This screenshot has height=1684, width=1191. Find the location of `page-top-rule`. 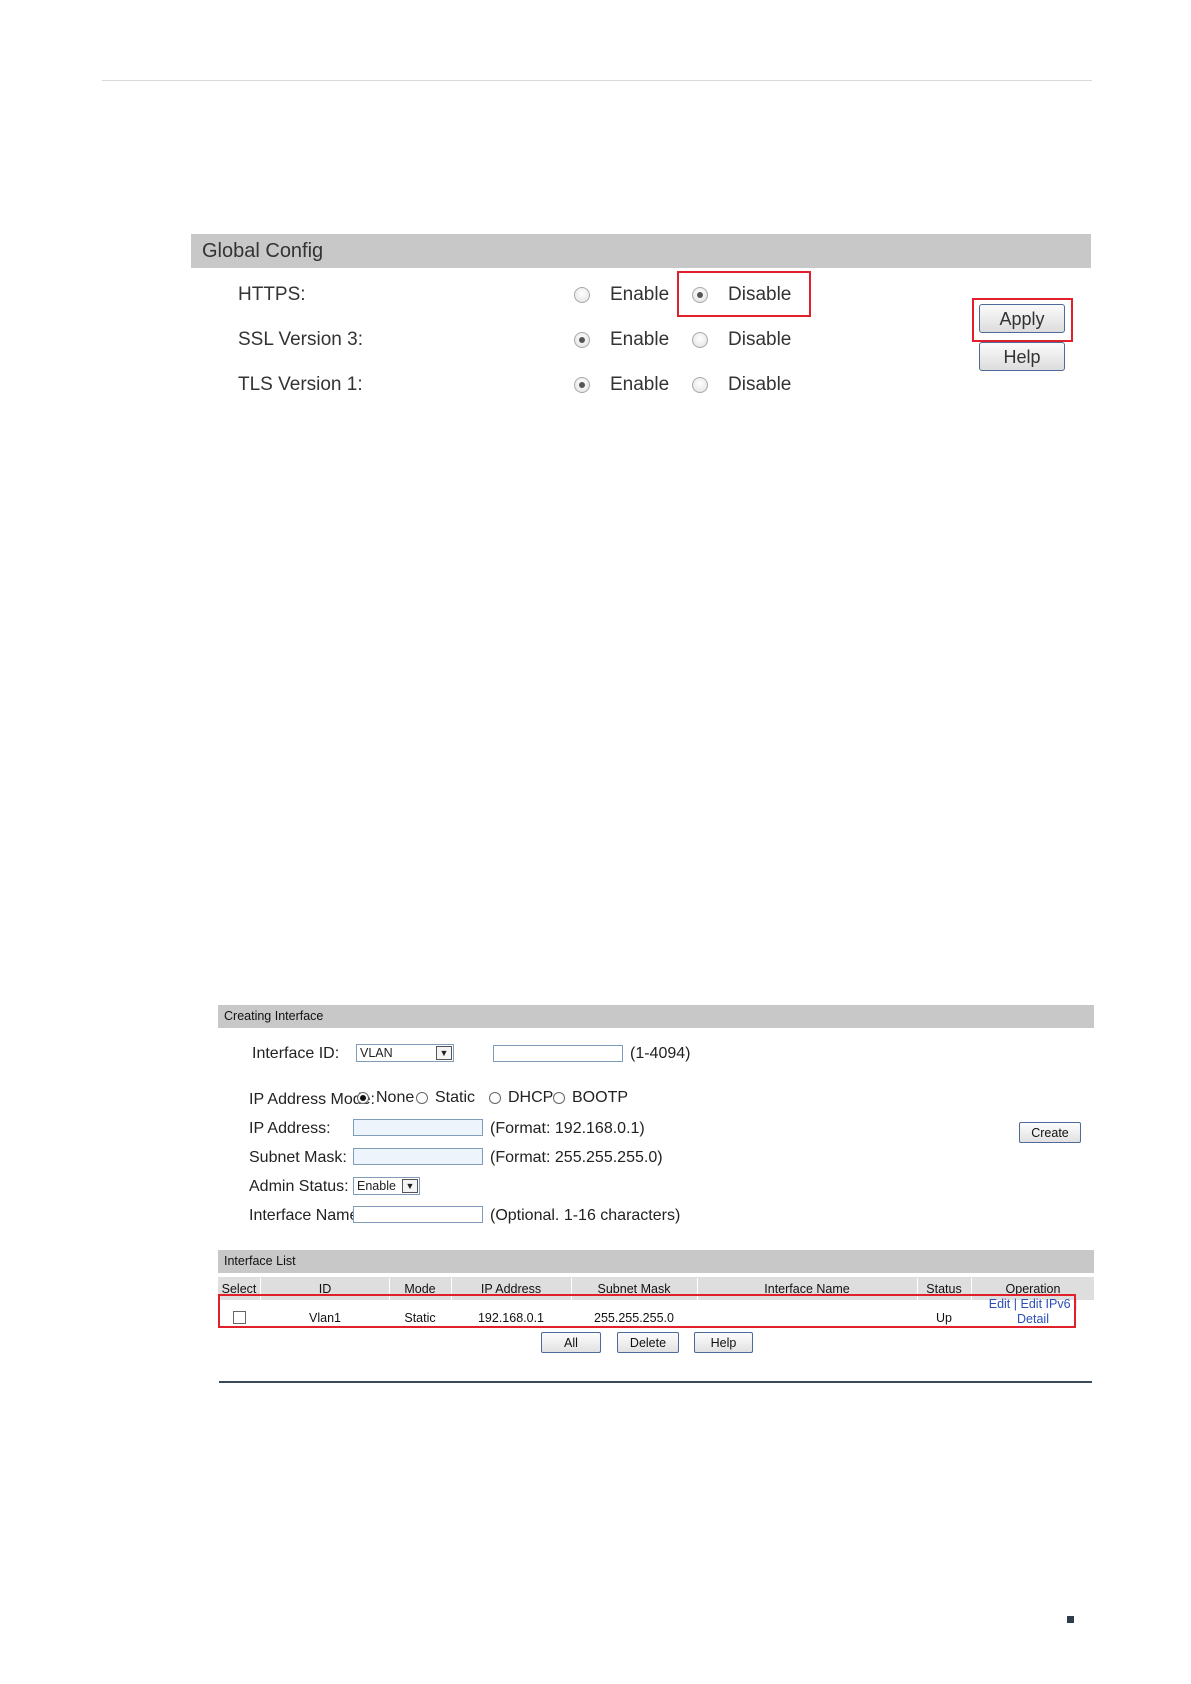

page-top-rule is located at coordinates (597, 80).